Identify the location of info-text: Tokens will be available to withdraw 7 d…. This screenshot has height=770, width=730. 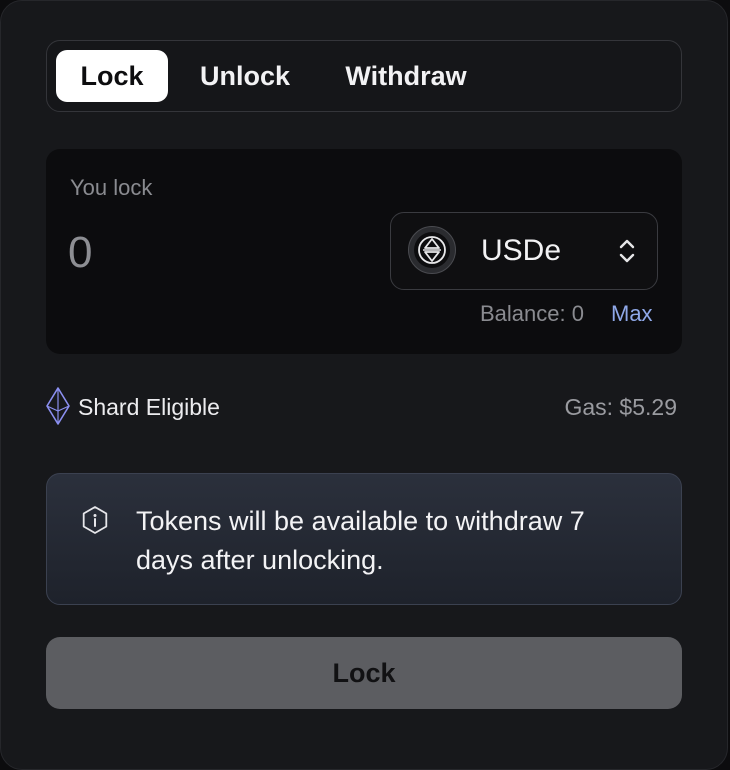
(360, 540).